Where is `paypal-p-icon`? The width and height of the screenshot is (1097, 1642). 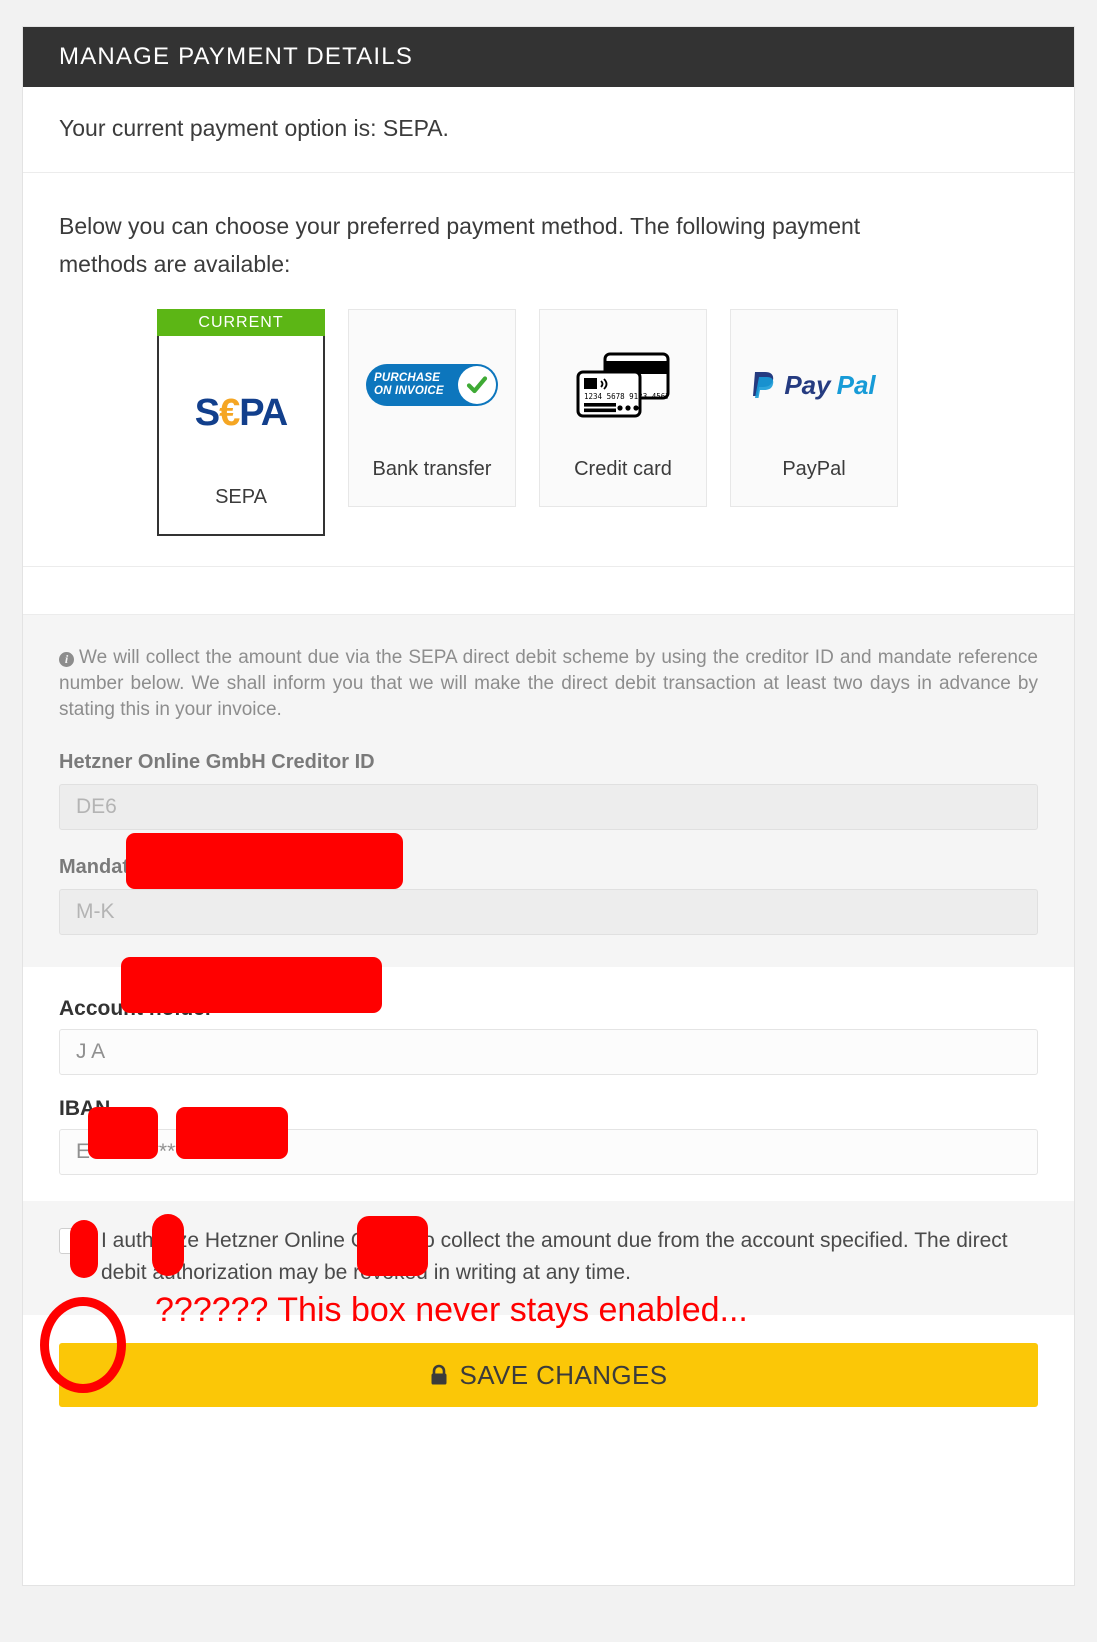 paypal-p-icon is located at coordinates (763, 385).